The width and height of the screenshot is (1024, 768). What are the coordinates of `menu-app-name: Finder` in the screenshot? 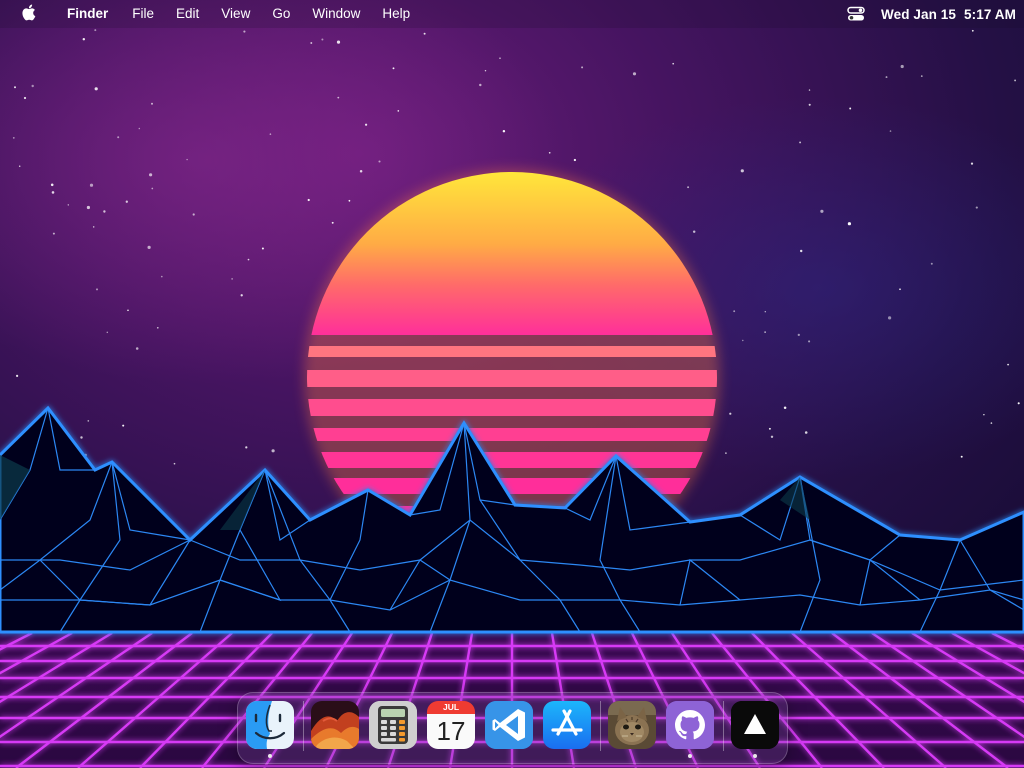 It's located at (90, 14).